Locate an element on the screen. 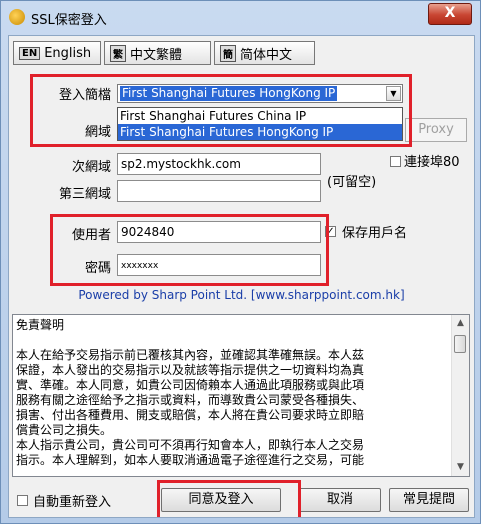  scroll-up-icon: ▲ is located at coordinates (460, 323).